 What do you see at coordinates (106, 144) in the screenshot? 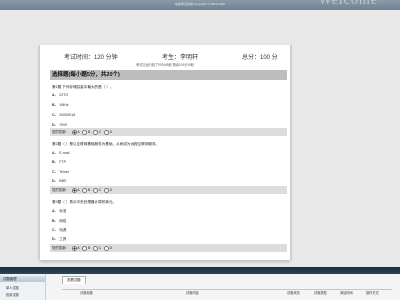
I see `question-text: 第2题（ ）是以互联网基础服务为基础，从而成为远程互联网服务。` at bounding box center [106, 144].